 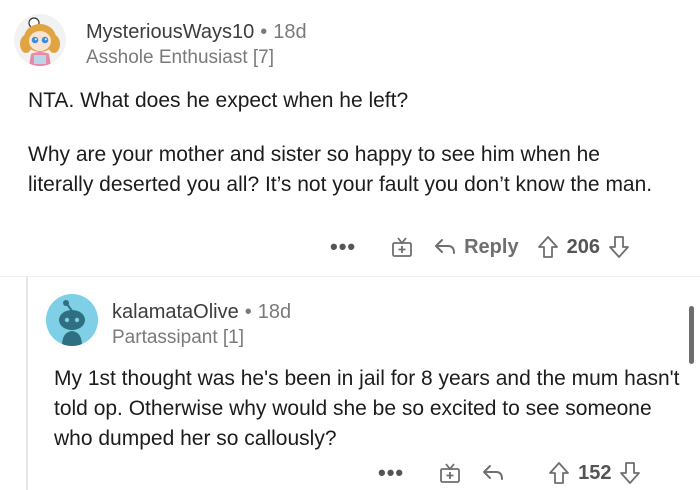 I want to click on comment-actions: ••• 152, so click(x=509, y=473).